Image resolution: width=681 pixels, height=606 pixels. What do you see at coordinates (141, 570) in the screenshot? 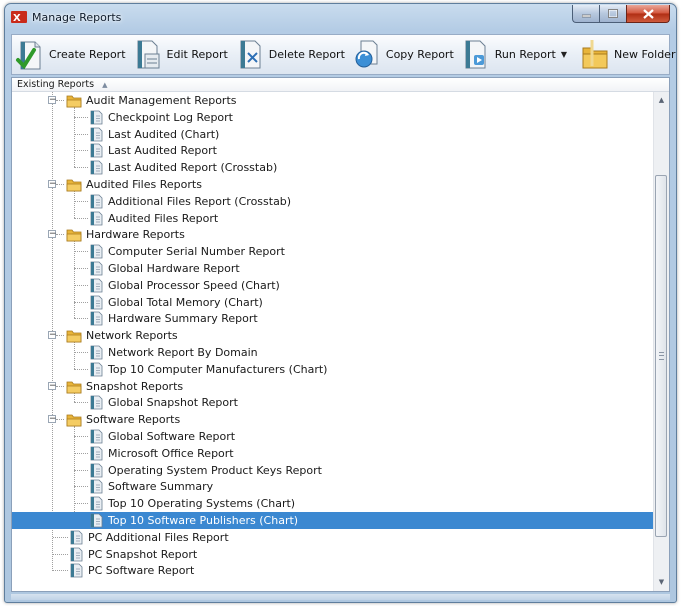
I see `tree-item-label: PC Software Report` at bounding box center [141, 570].